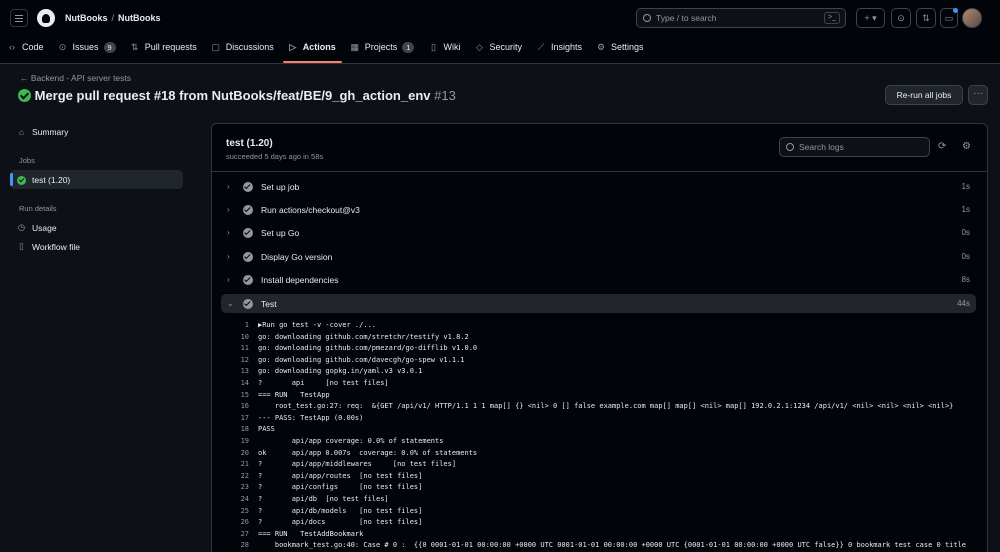 This screenshot has height=552, width=1000. I want to click on notification-indicator, so click(955, 10).